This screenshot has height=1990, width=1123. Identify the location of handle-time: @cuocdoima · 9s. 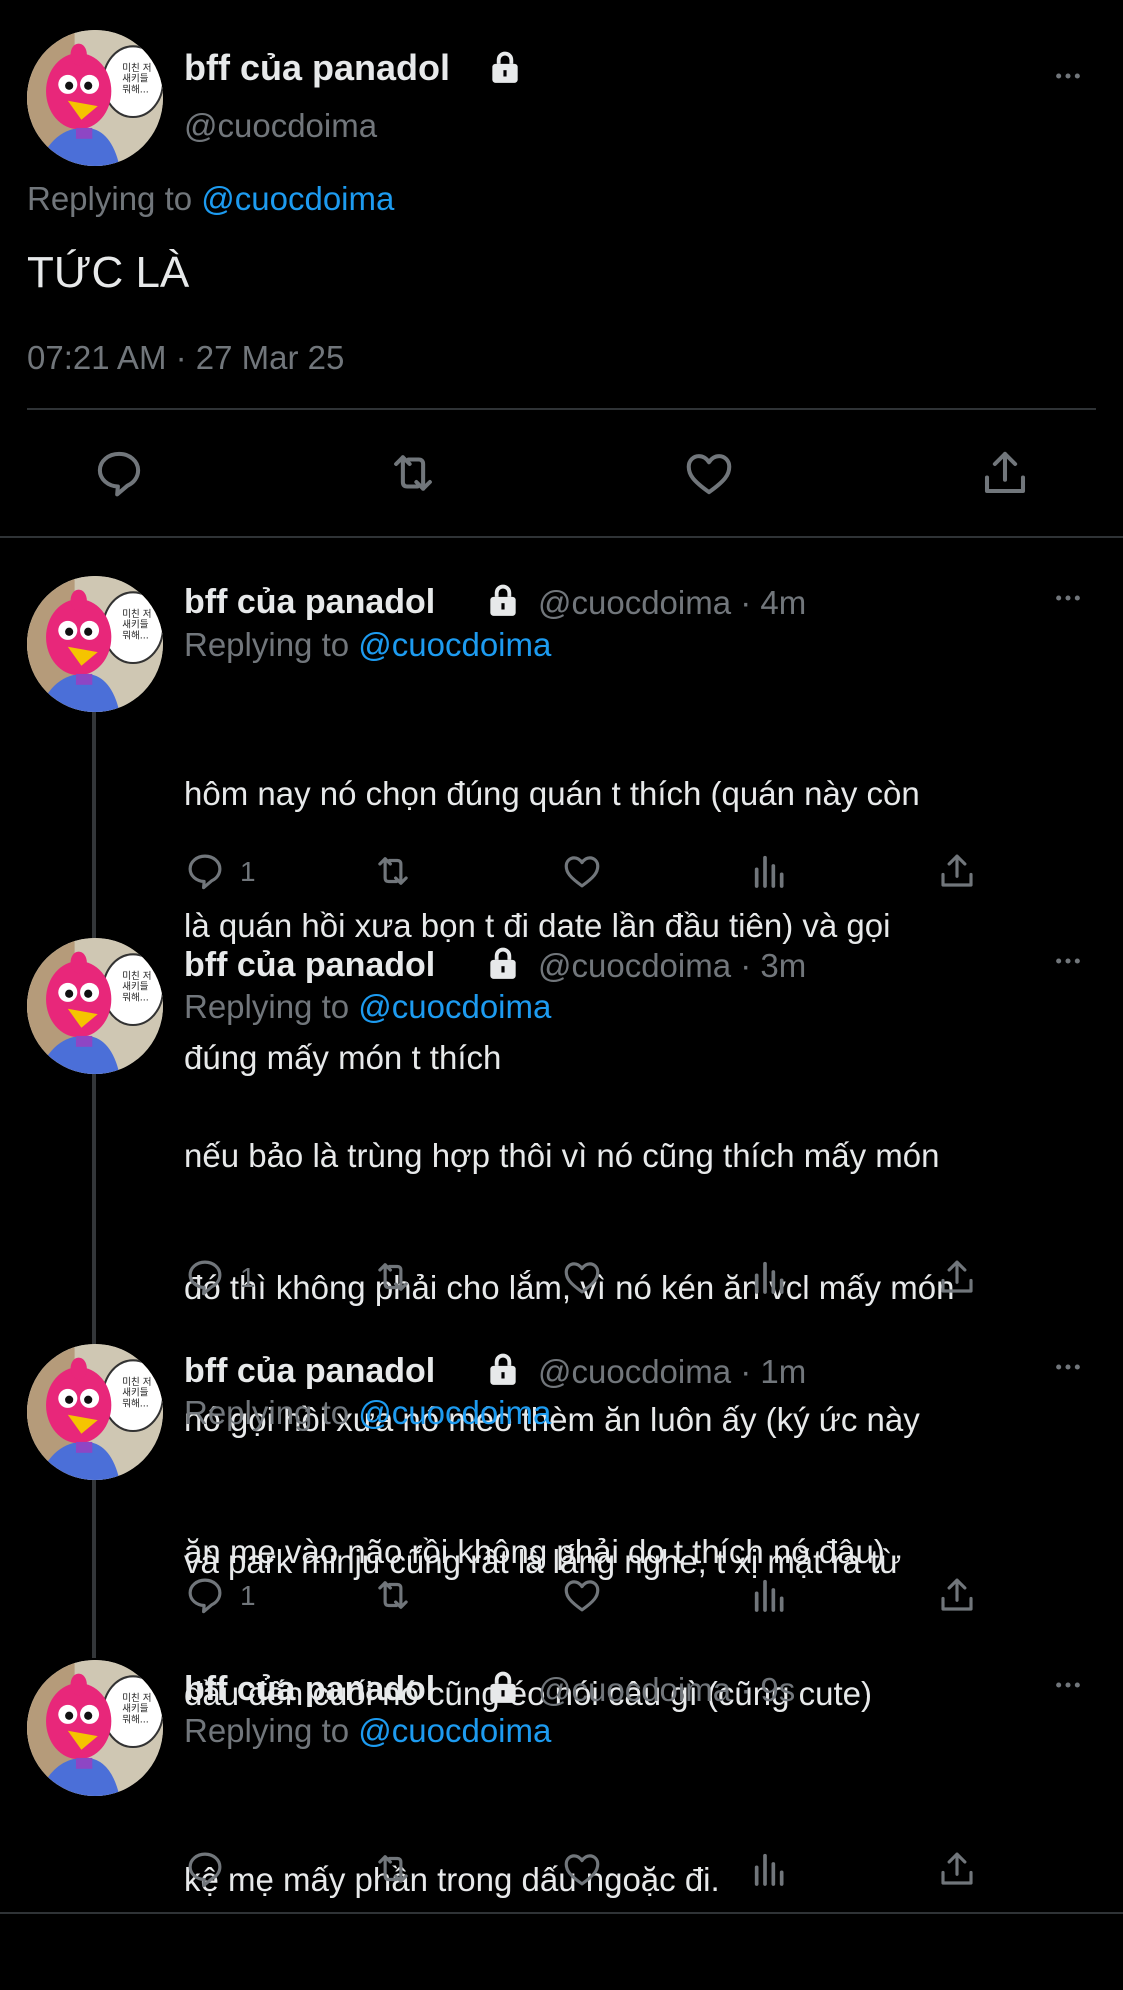
(666, 1690).